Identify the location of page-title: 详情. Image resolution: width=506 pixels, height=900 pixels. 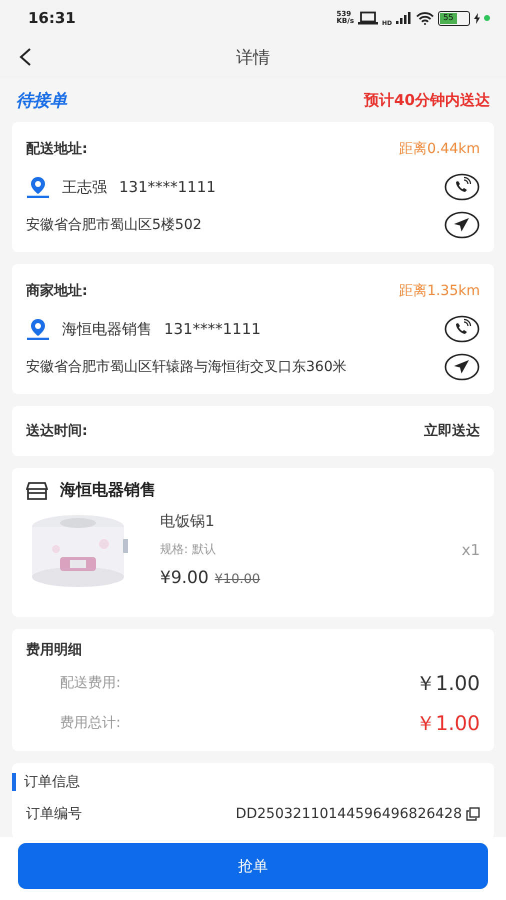
(253, 57).